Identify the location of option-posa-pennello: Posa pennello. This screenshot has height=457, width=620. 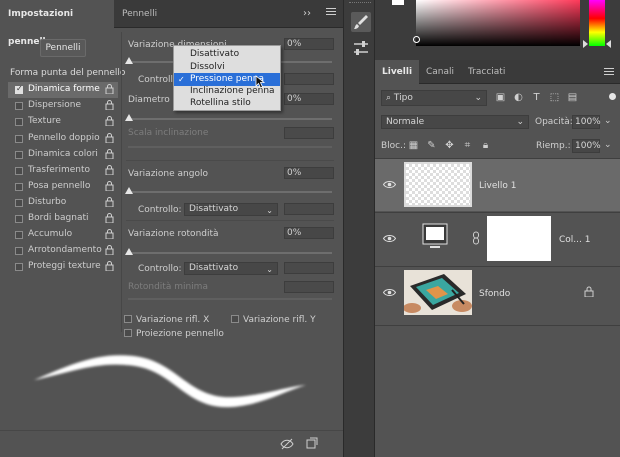
(63, 187).